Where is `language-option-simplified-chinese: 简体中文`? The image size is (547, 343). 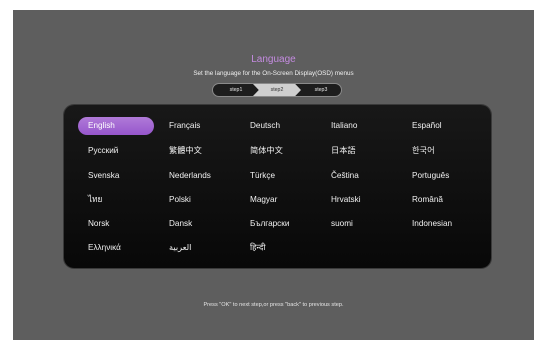 language-option-simplified-chinese: 简体中文 is located at coordinates (278, 151).